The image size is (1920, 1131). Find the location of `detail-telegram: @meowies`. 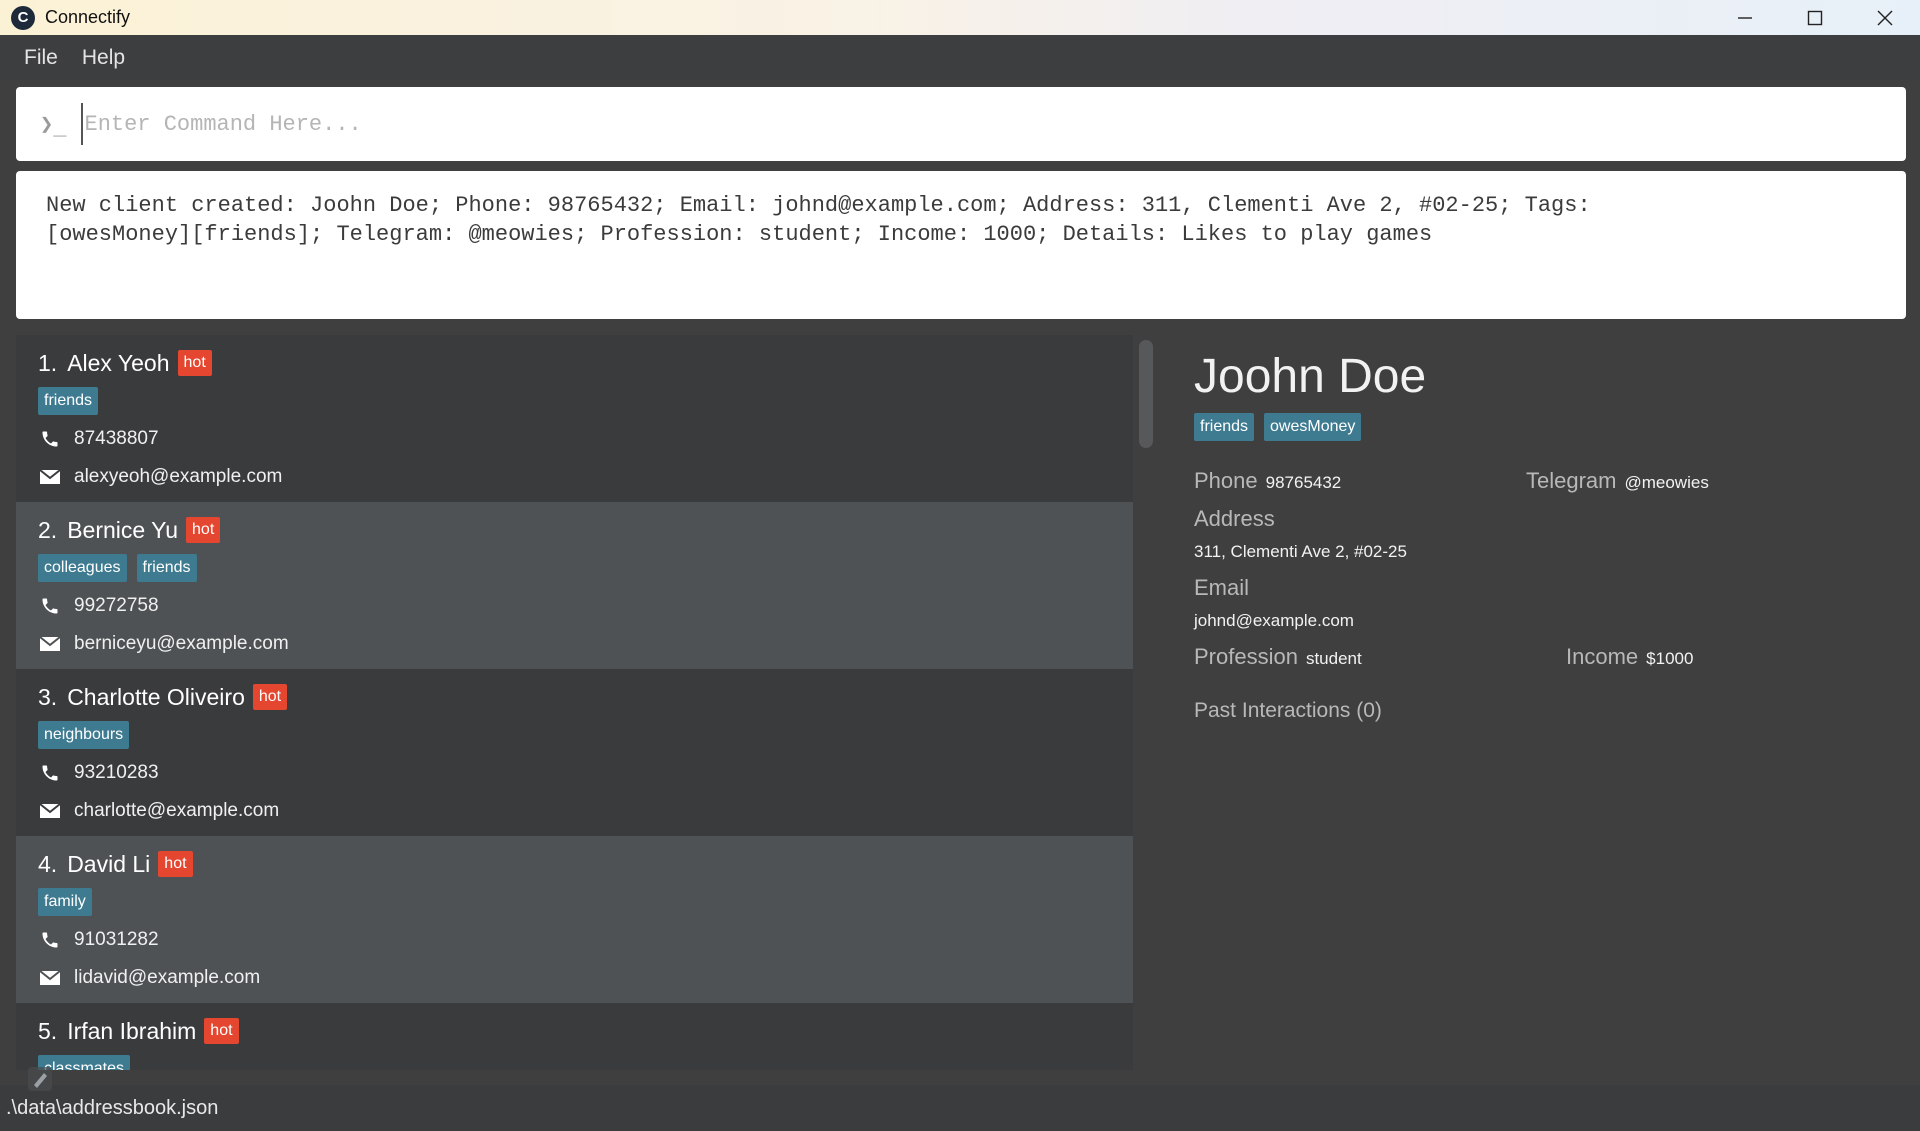

detail-telegram: @meowies is located at coordinates (1666, 482).